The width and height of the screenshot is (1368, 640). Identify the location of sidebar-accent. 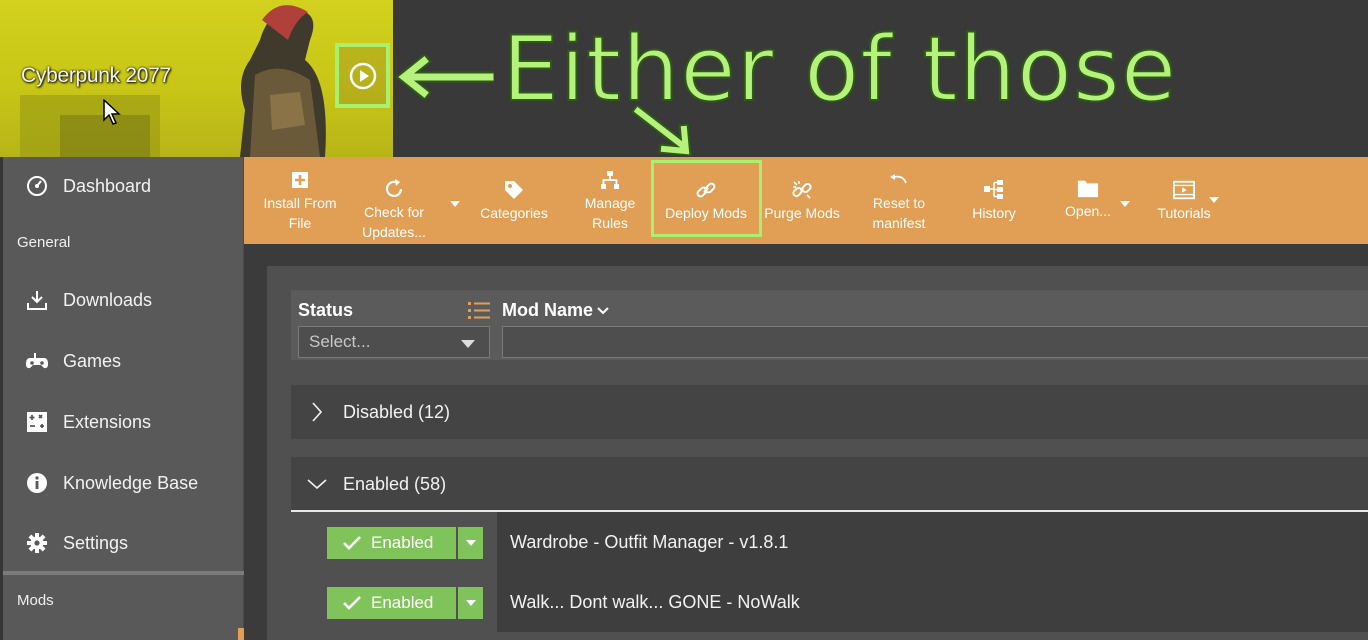
(241, 634).